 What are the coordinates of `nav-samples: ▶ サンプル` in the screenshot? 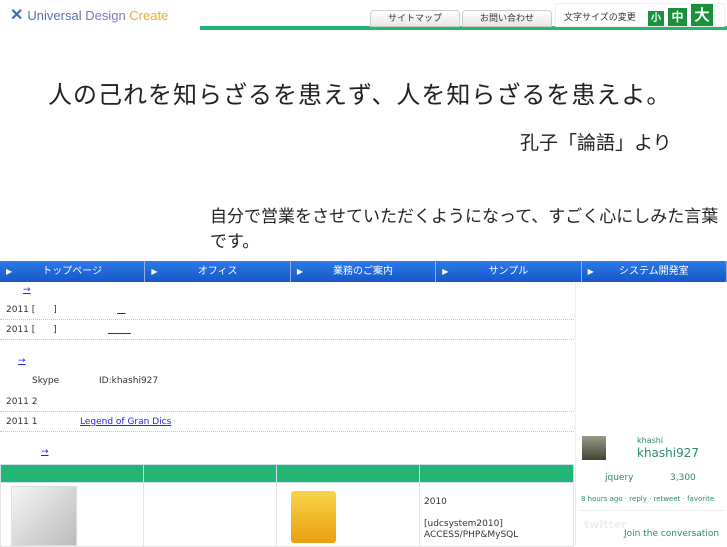 It's located at (509, 271).